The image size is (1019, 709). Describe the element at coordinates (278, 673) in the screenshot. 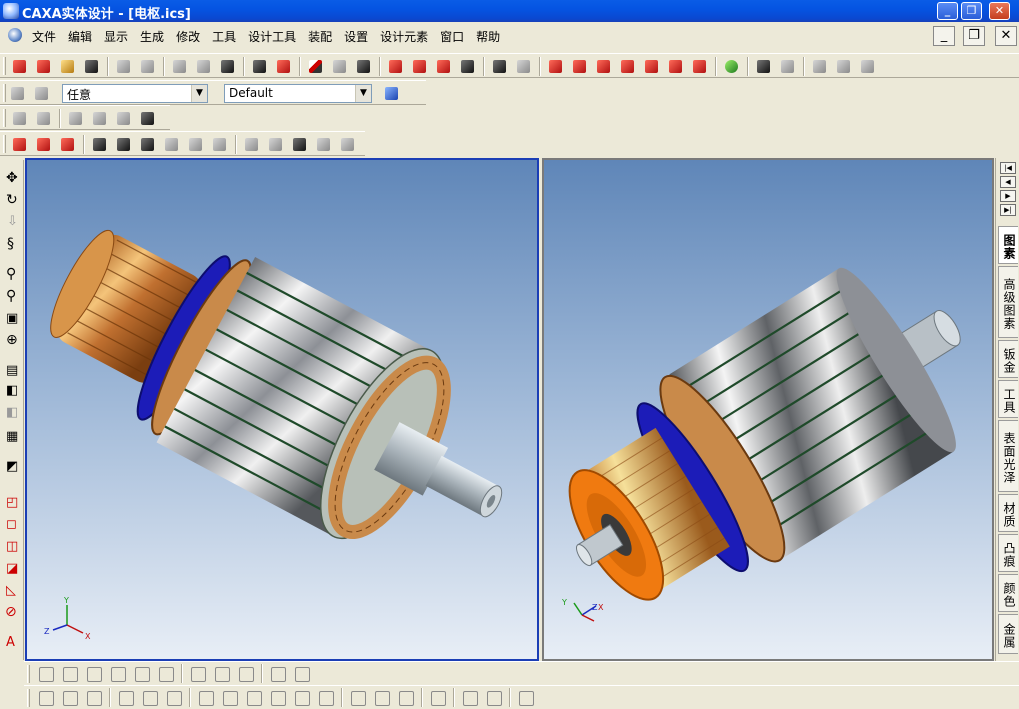

I see `sketch-finish-icon` at that location.